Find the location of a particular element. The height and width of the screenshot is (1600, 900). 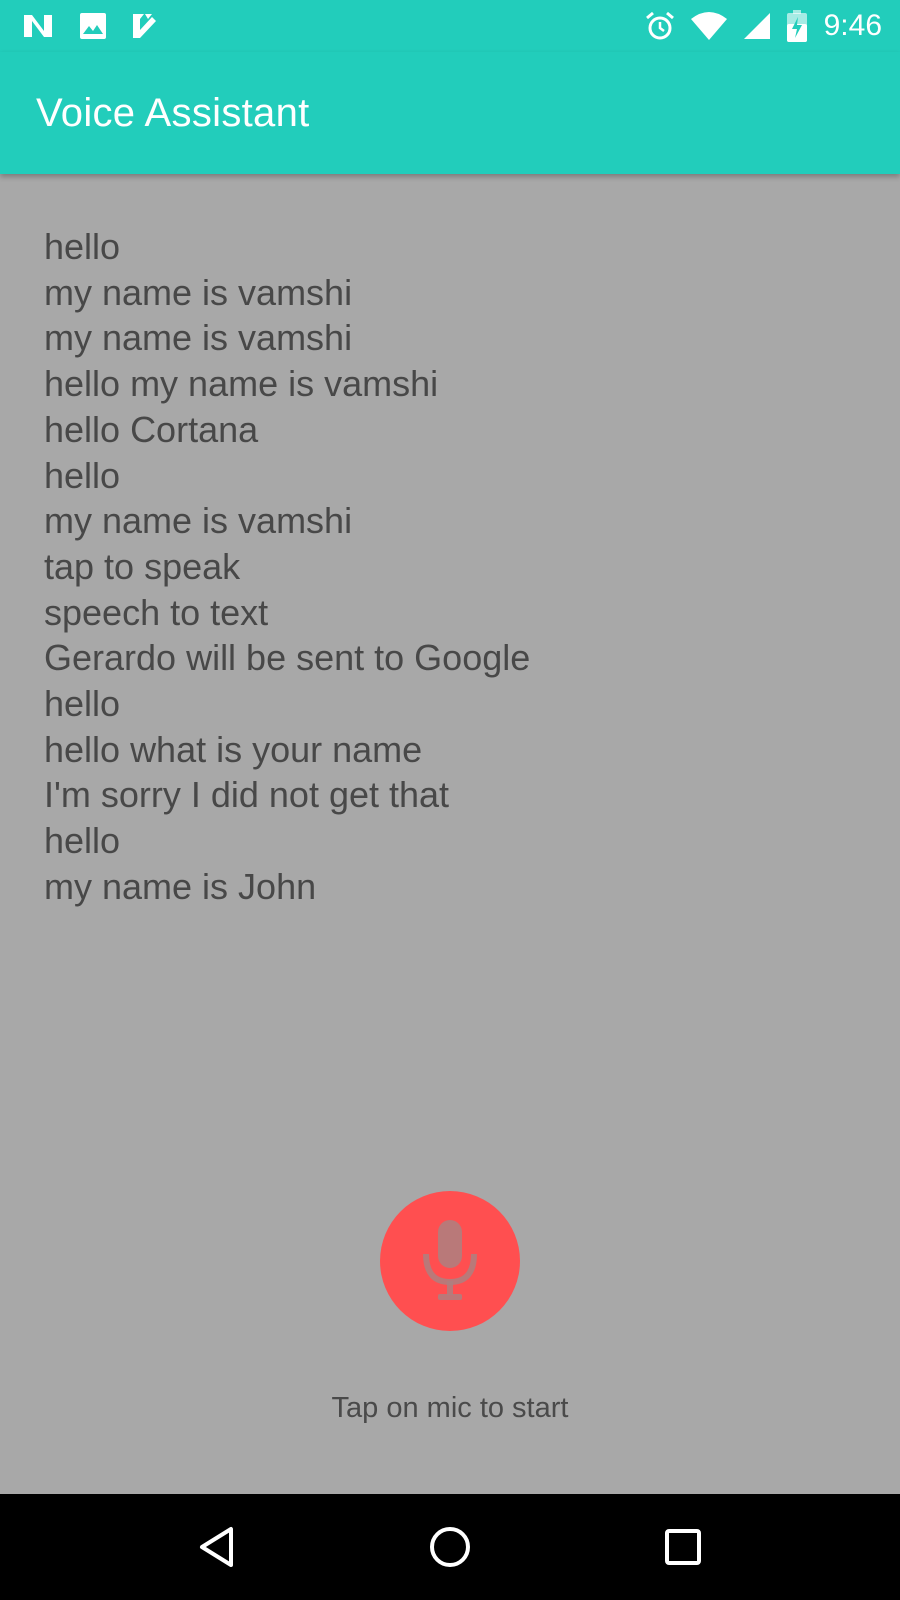

app-title: Voice Assistant is located at coordinates (173, 112).